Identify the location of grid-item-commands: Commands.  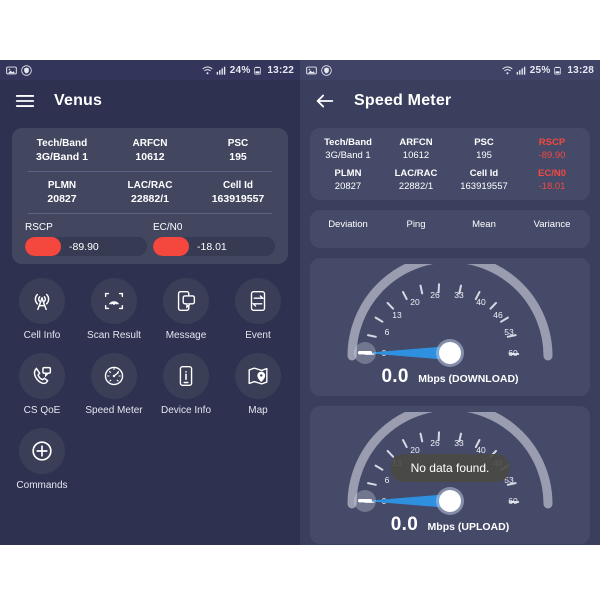
(42, 459).